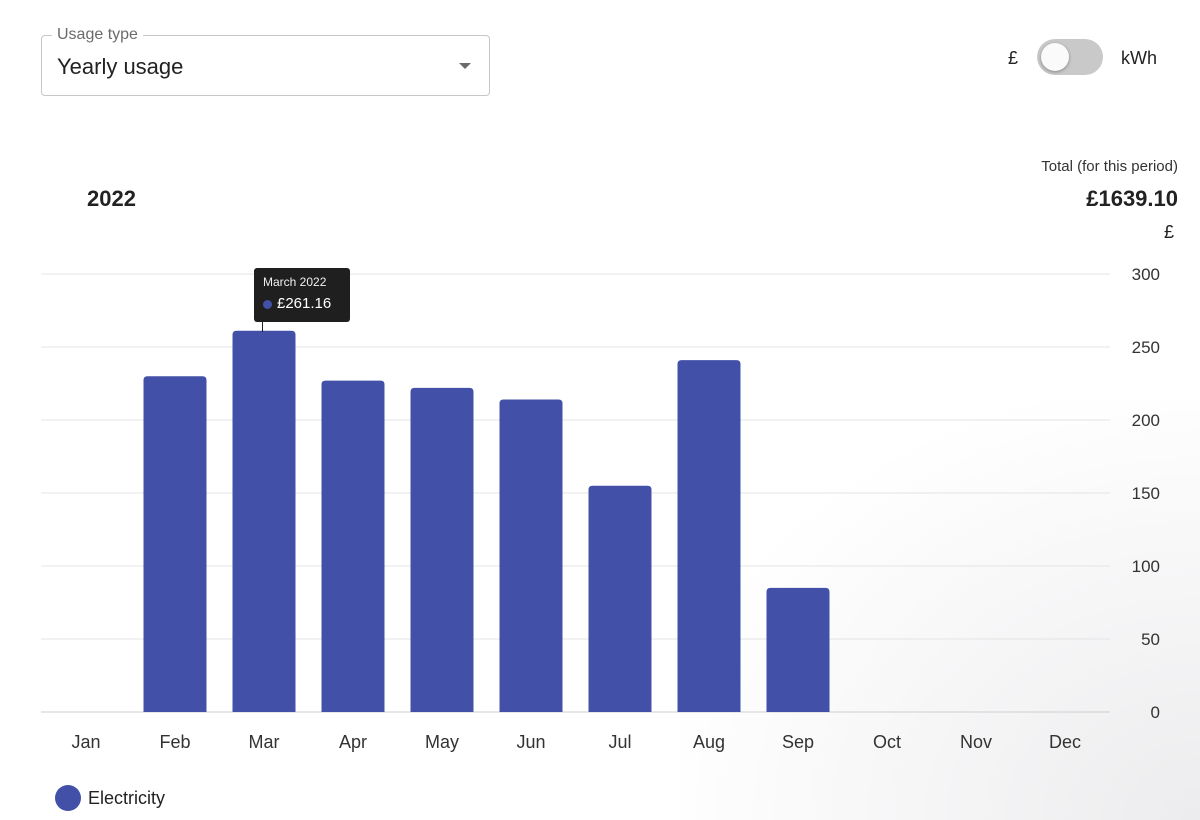  I want to click on x-axis-ticks: Jan Feb Mar Apr May Jun Jul Aug Sep Oct Nov Dec, so click(576, 742).